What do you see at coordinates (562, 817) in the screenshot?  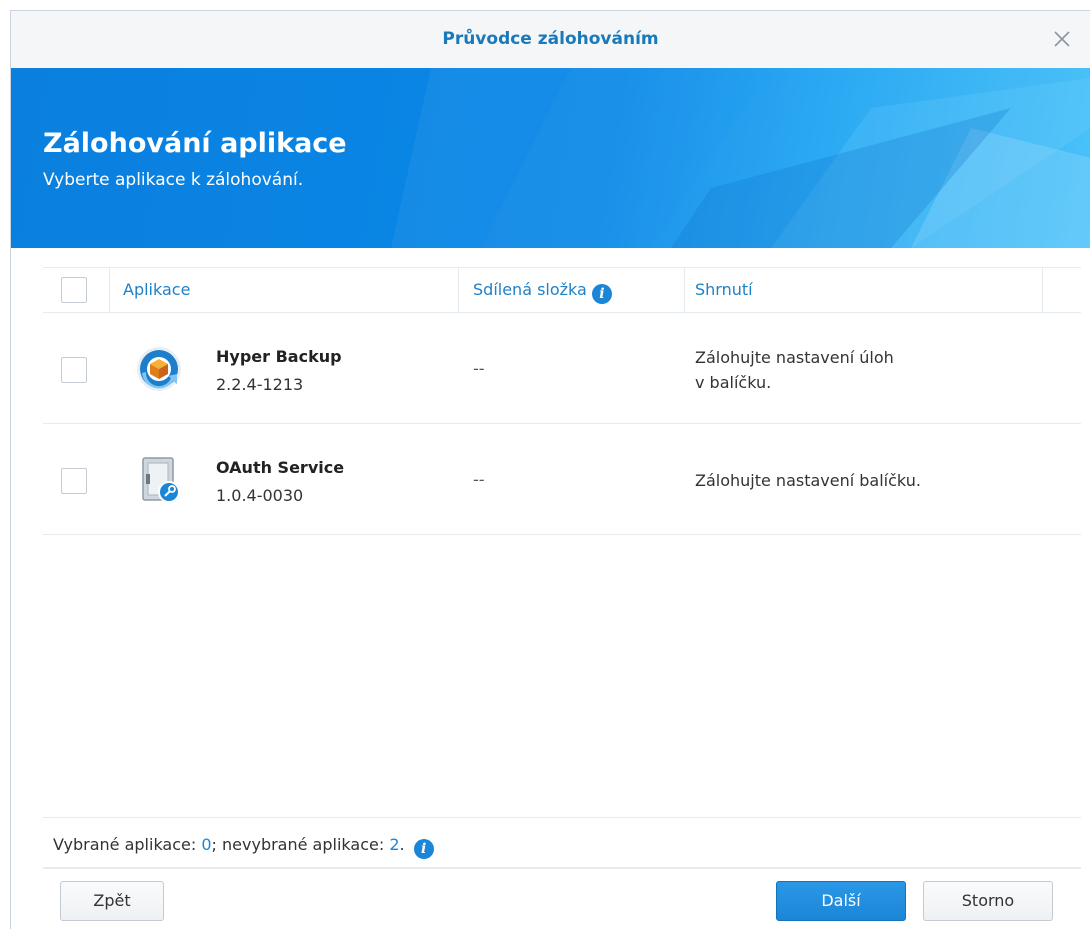 I see `footer-divider` at bounding box center [562, 817].